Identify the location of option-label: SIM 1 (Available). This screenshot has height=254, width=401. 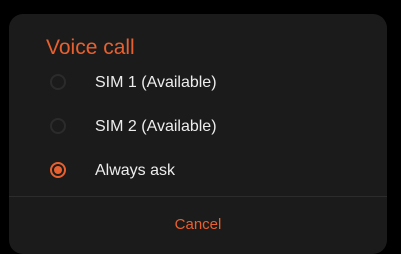
(156, 82).